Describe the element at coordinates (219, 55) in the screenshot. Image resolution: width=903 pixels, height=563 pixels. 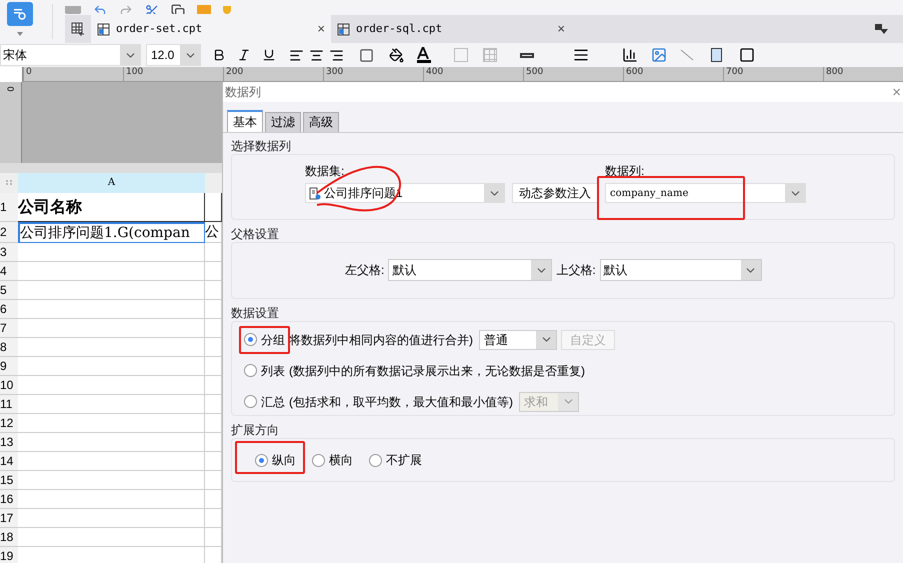
I see `bold-icon` at that location.